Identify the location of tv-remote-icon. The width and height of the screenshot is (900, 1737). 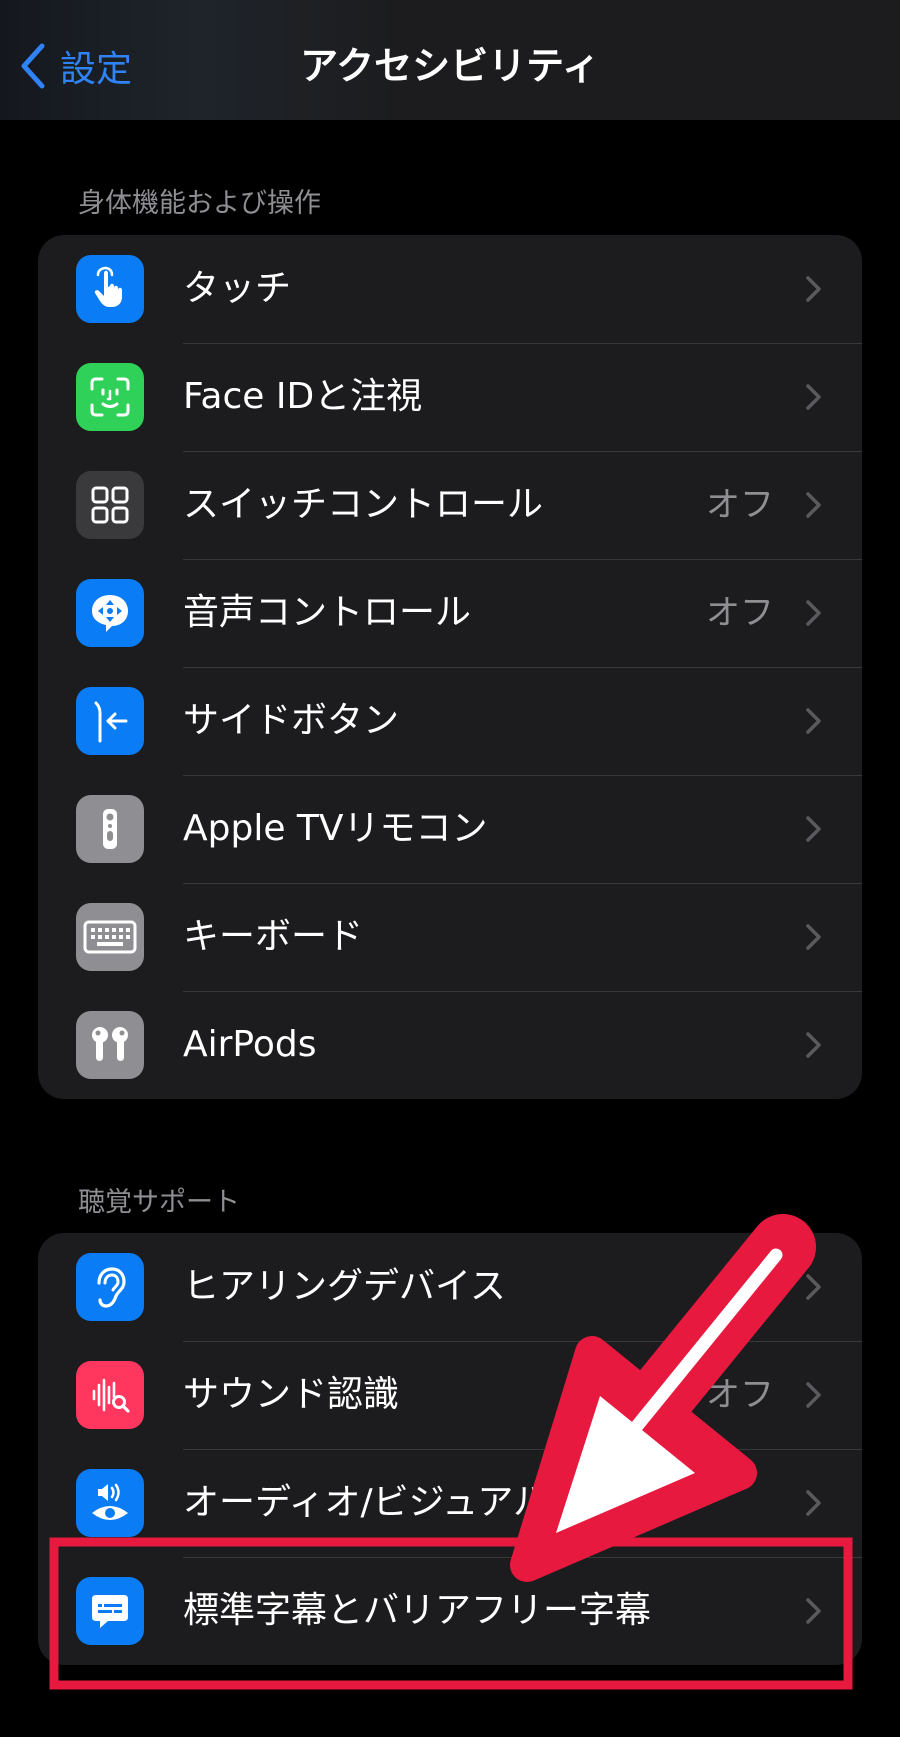
(110, 829).